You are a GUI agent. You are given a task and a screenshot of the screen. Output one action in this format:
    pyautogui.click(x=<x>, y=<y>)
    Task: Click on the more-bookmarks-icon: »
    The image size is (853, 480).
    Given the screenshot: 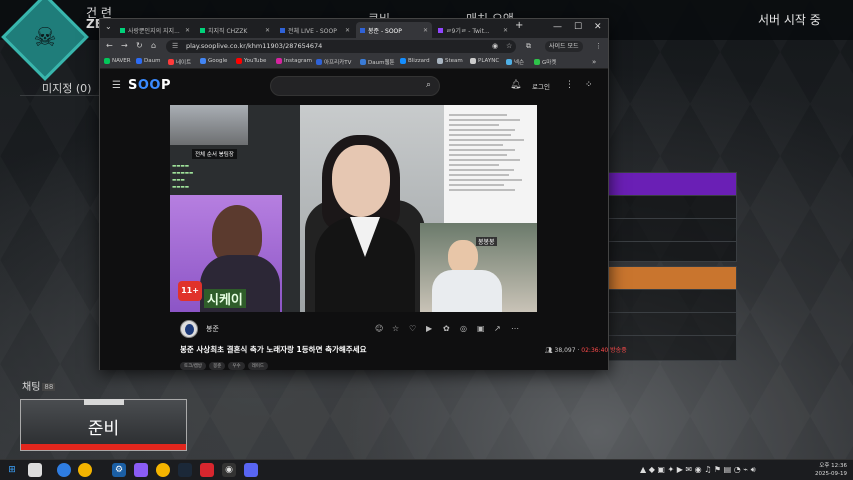 What is the action you would take?
    pyautogui.click(x=594, y=62)
    